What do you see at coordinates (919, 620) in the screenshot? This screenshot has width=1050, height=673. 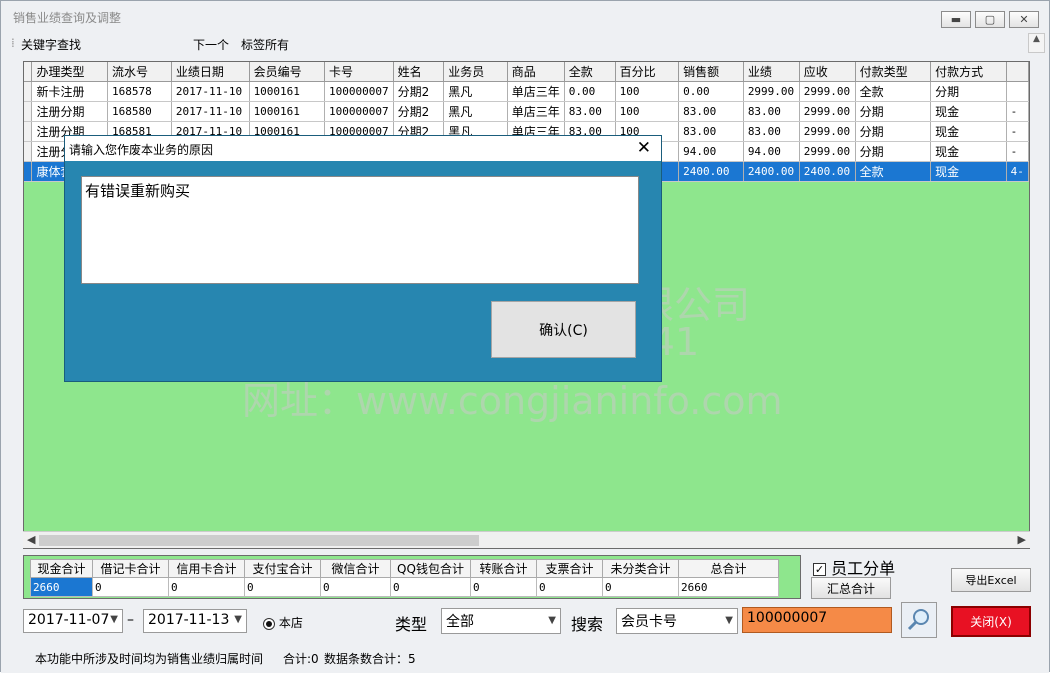 I see `search-button` at bounding box center [919, 620].